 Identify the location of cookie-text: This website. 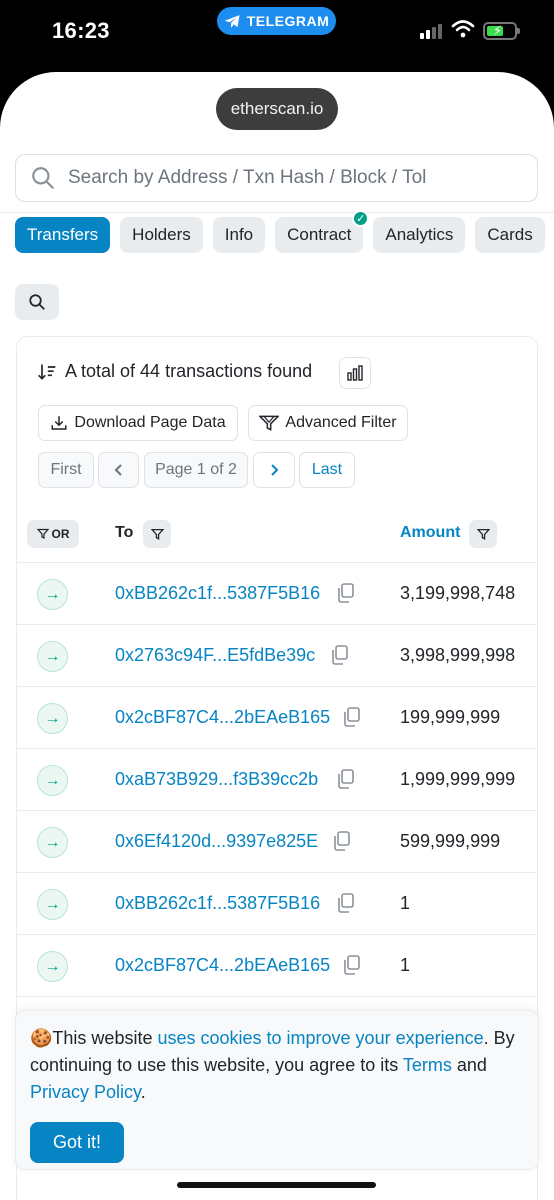
(105, 1038).